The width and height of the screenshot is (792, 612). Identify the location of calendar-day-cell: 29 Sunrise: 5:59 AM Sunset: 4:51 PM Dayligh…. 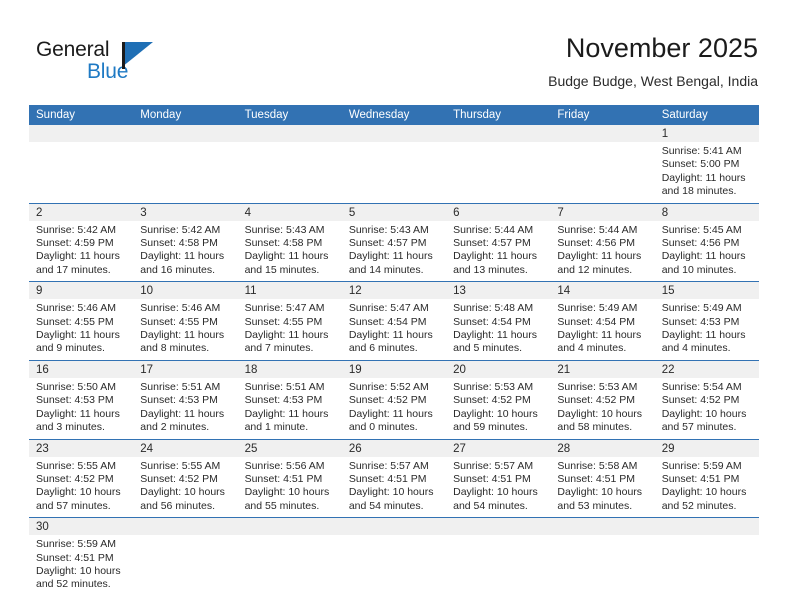
(706, 478).